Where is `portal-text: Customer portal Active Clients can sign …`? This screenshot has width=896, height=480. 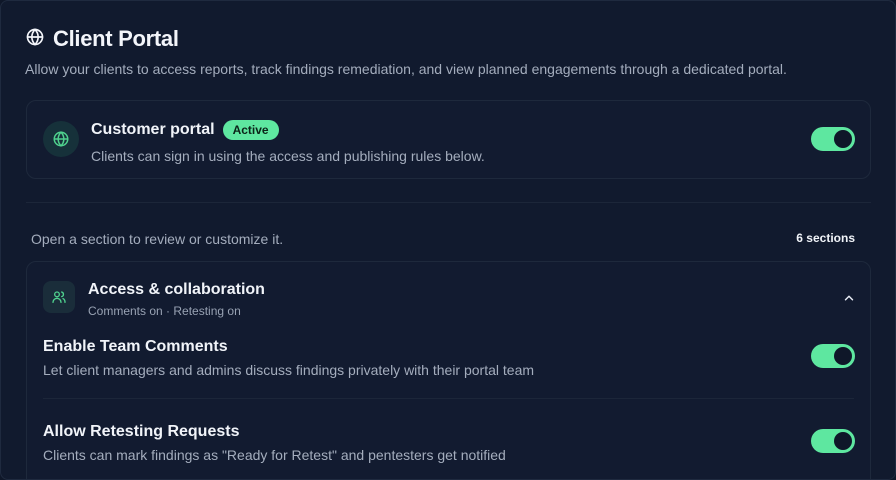 portal-text: Customer portal Active Clients can sign … is located at coordinates (288, 142).